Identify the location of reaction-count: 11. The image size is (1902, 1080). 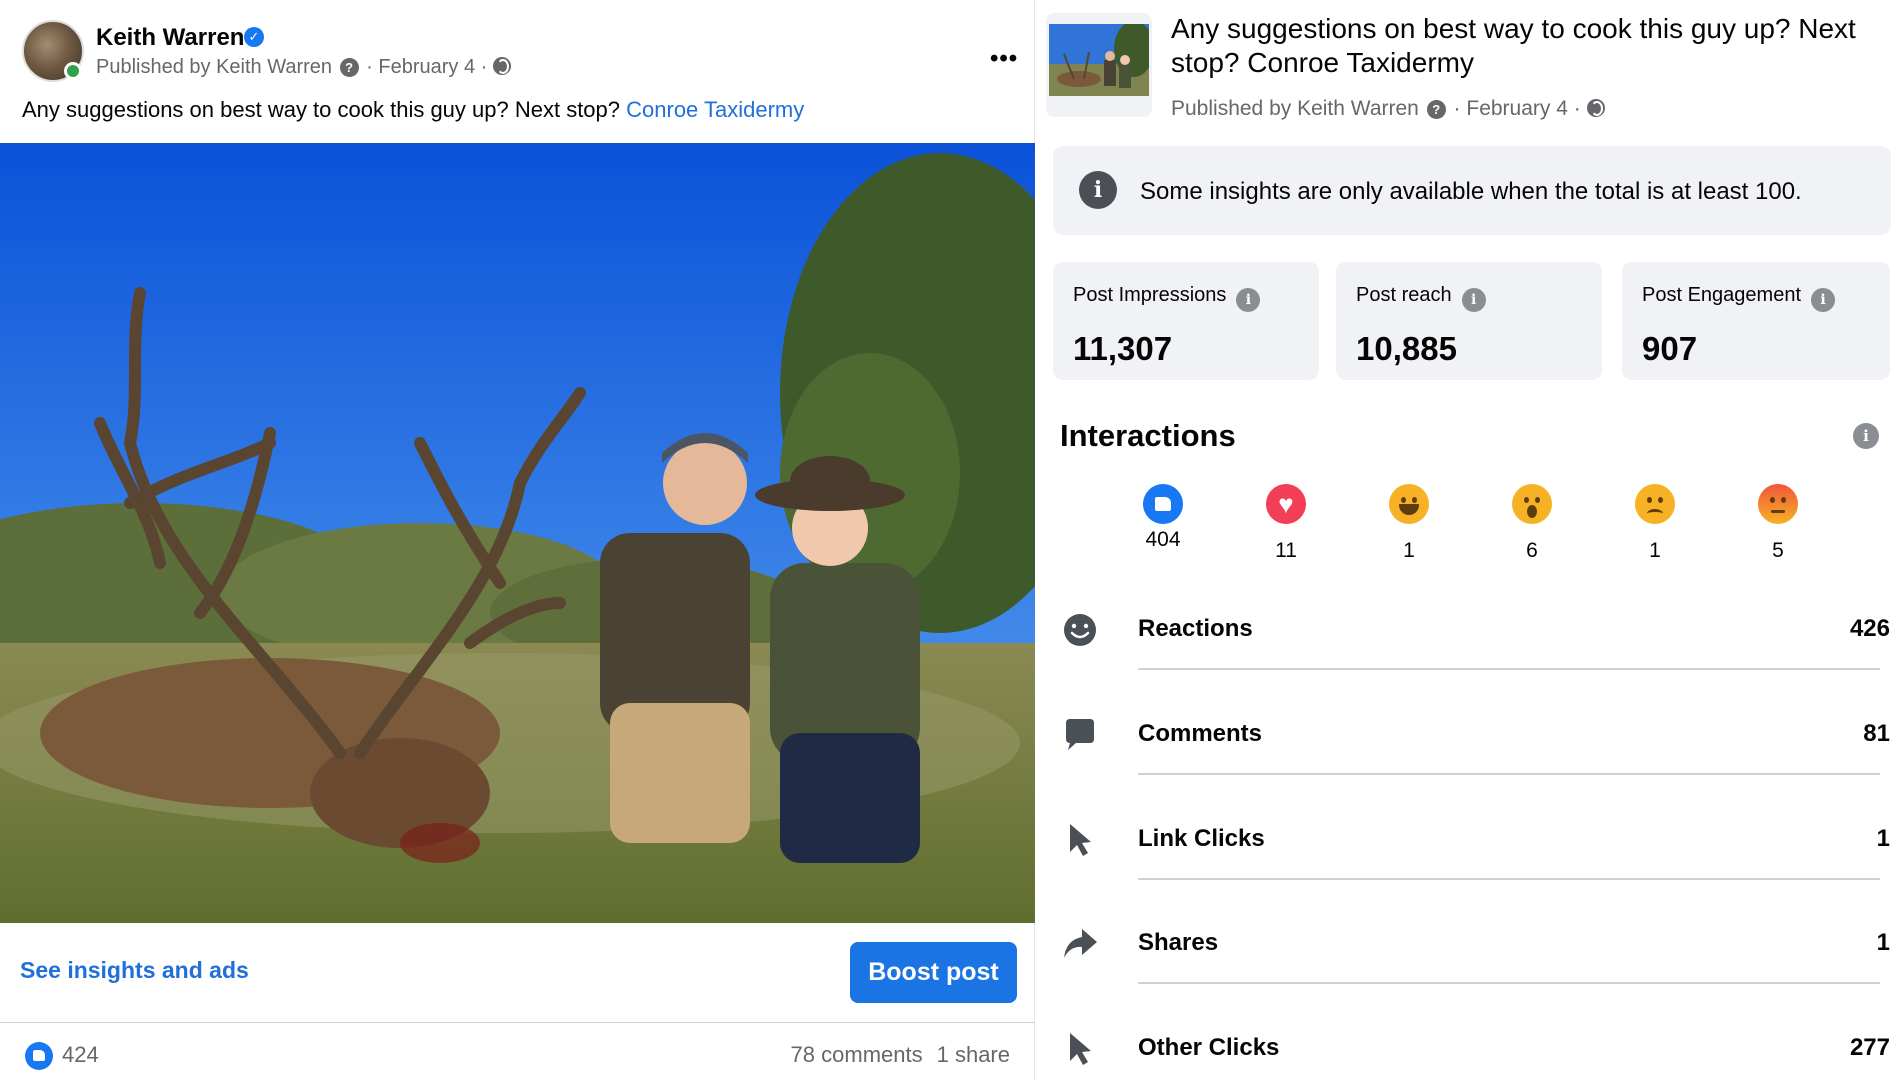
(1286, 550).